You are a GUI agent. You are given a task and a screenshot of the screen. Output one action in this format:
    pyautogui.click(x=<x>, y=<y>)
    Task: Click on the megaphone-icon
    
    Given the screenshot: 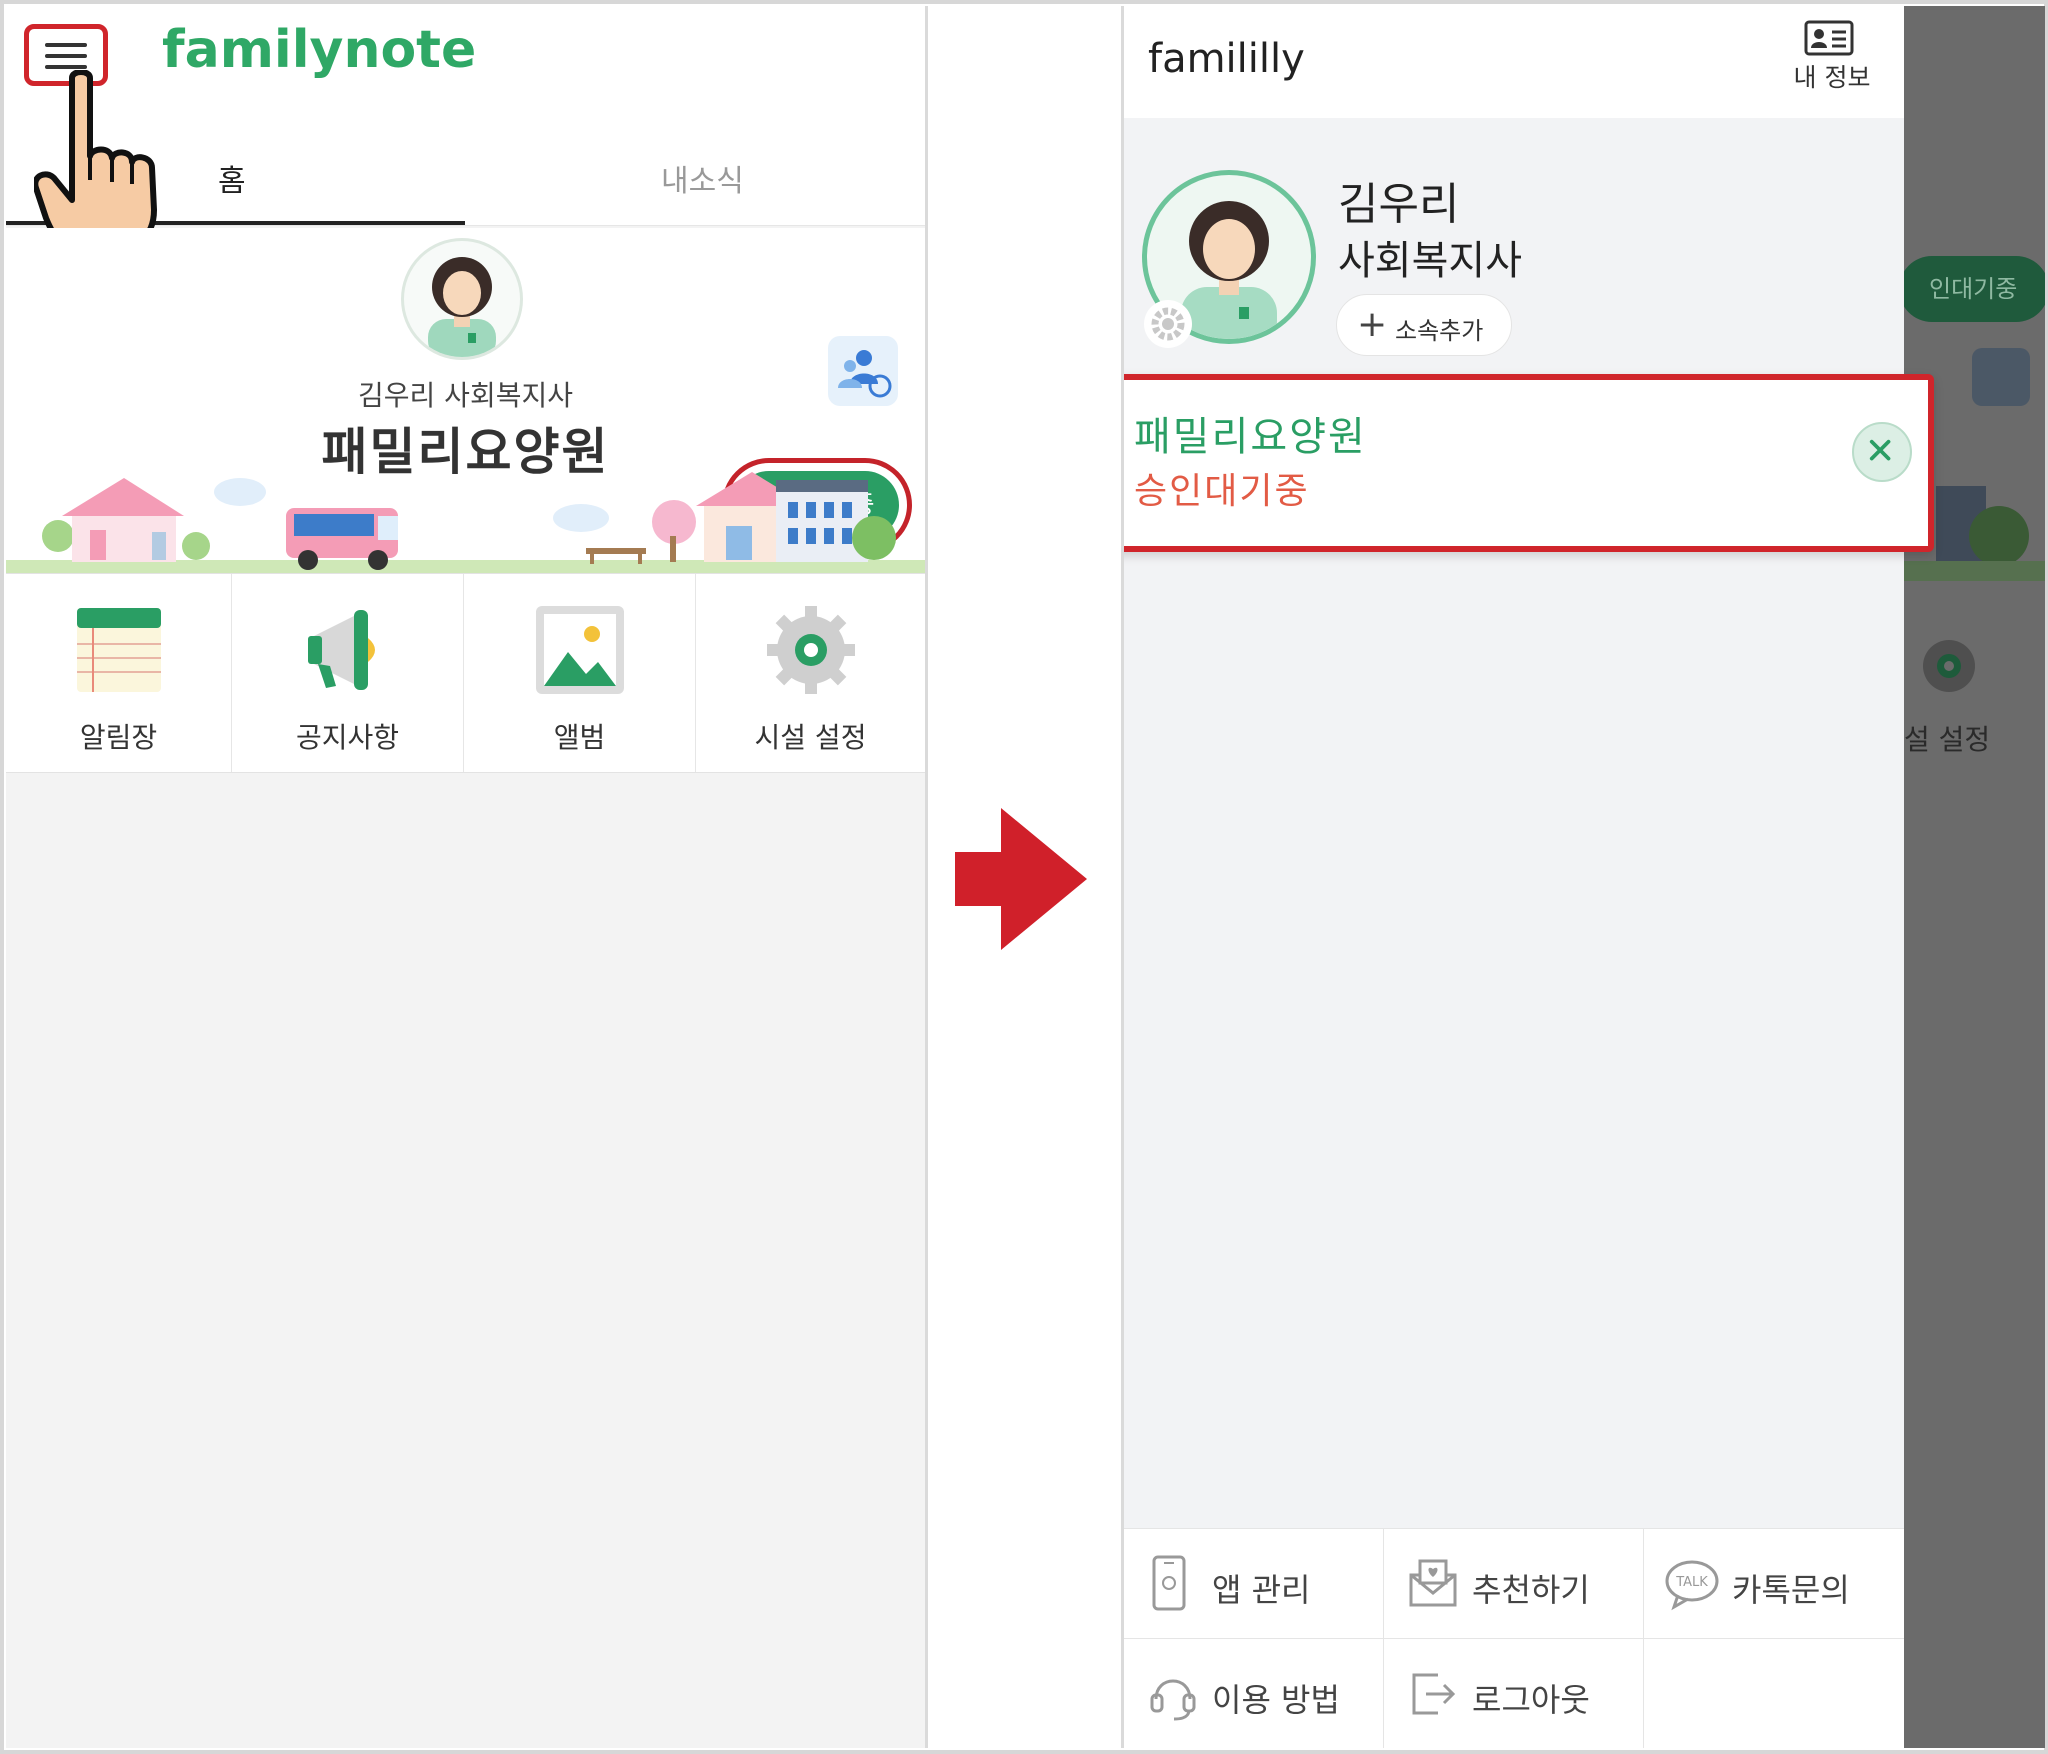 What is the action you would take?
    pyautogui.click(x=341, y=650)
    